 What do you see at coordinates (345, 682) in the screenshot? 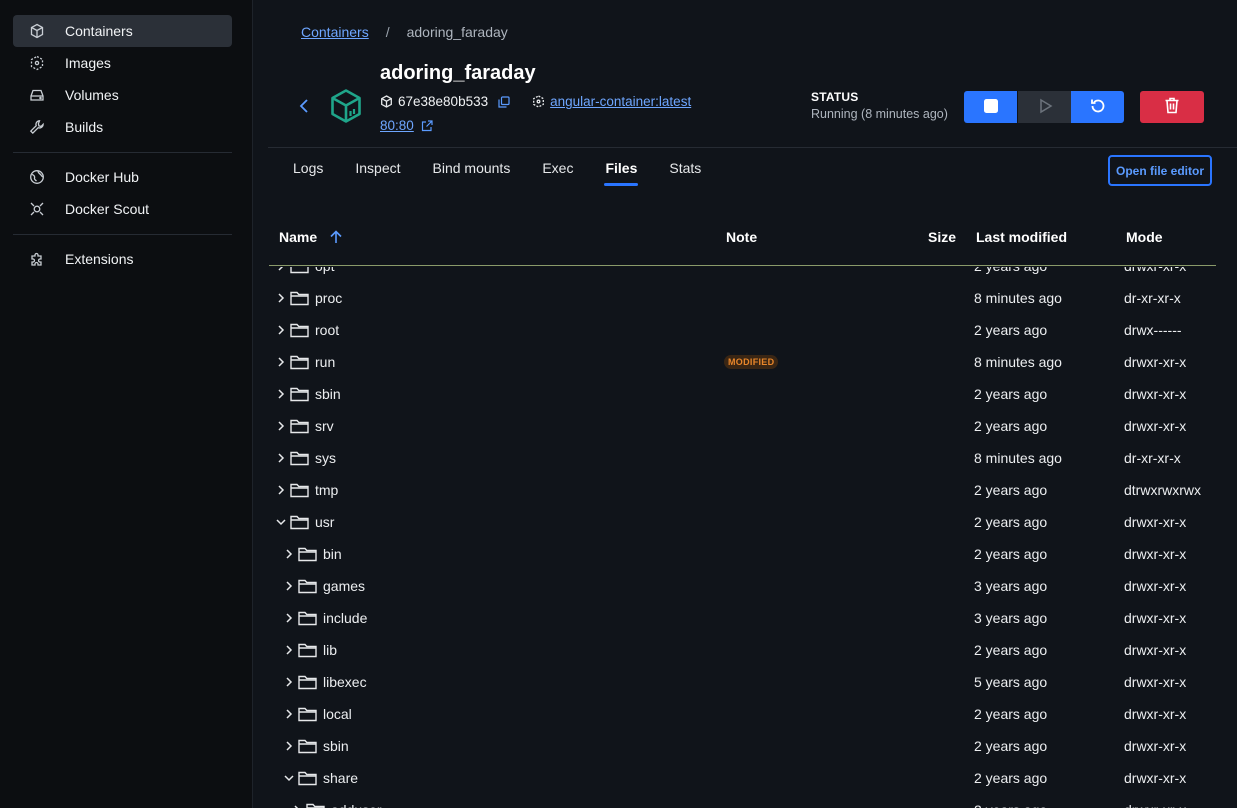
I see `file-name: libexec` at bounding box center [345, 682].